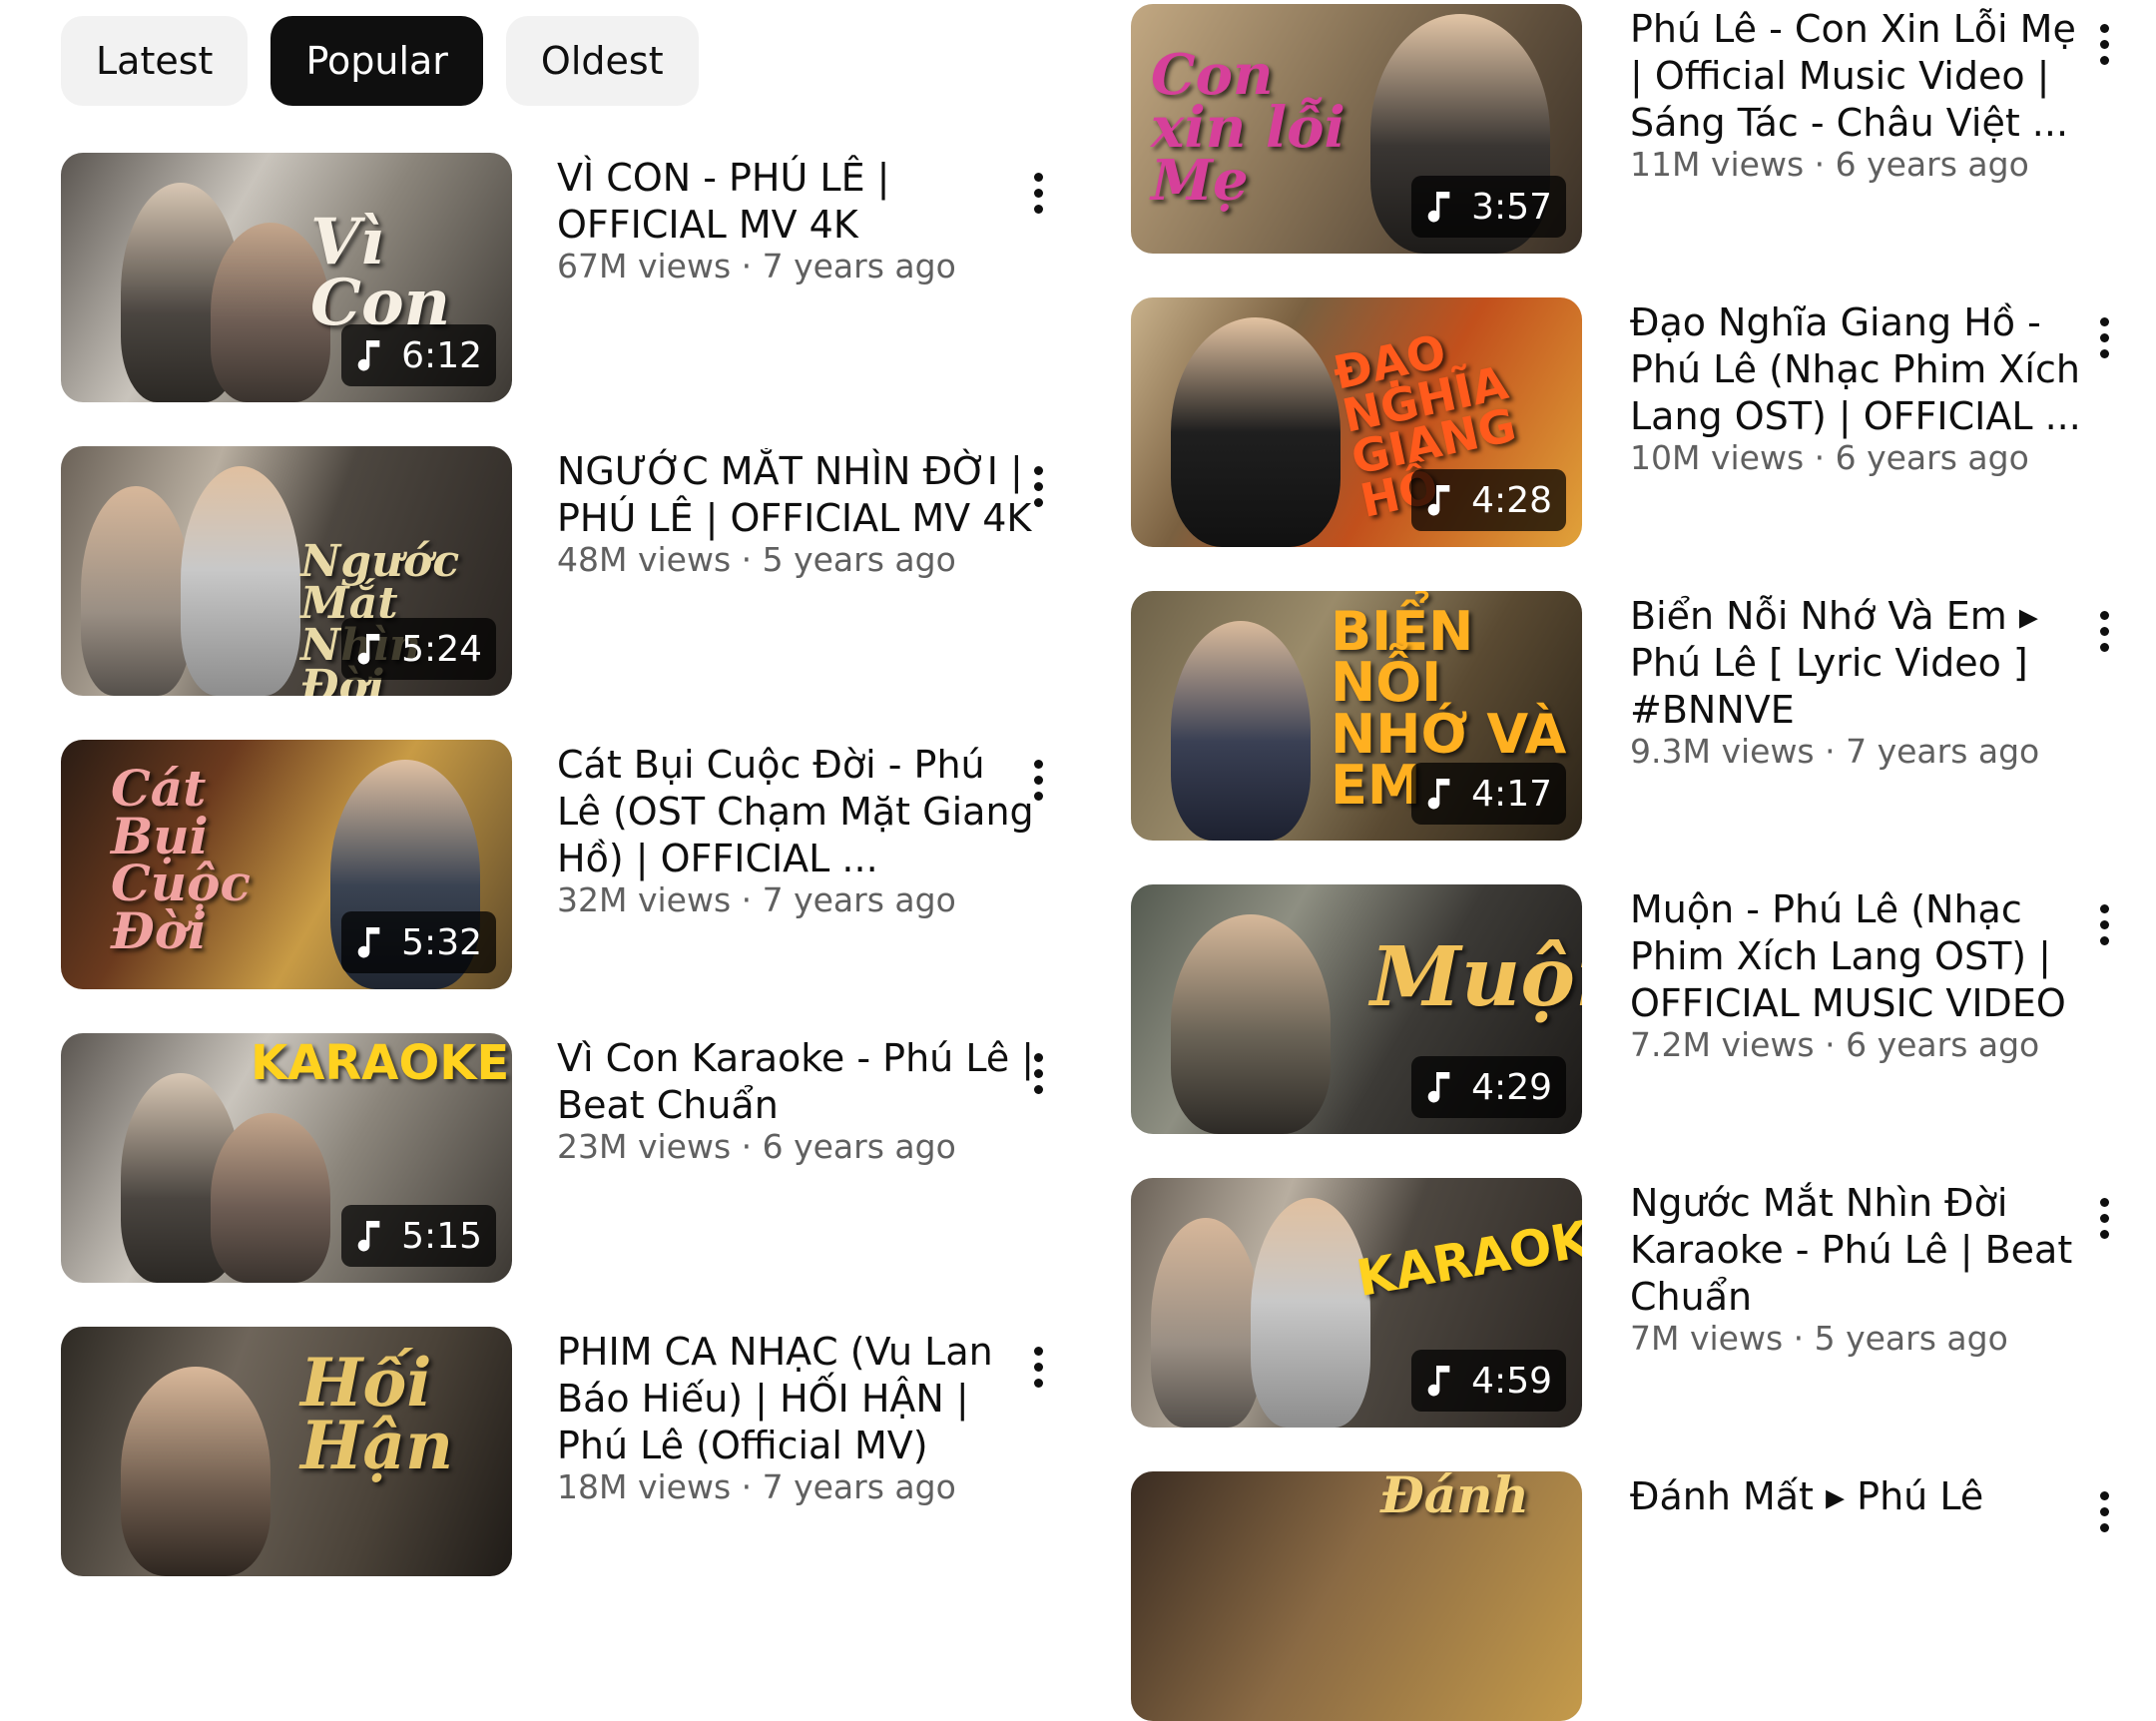 Image resolution: width=2156 pixels, height=1721 pixels. I want to click on duration-badge: 6:12, so click(418, 355).